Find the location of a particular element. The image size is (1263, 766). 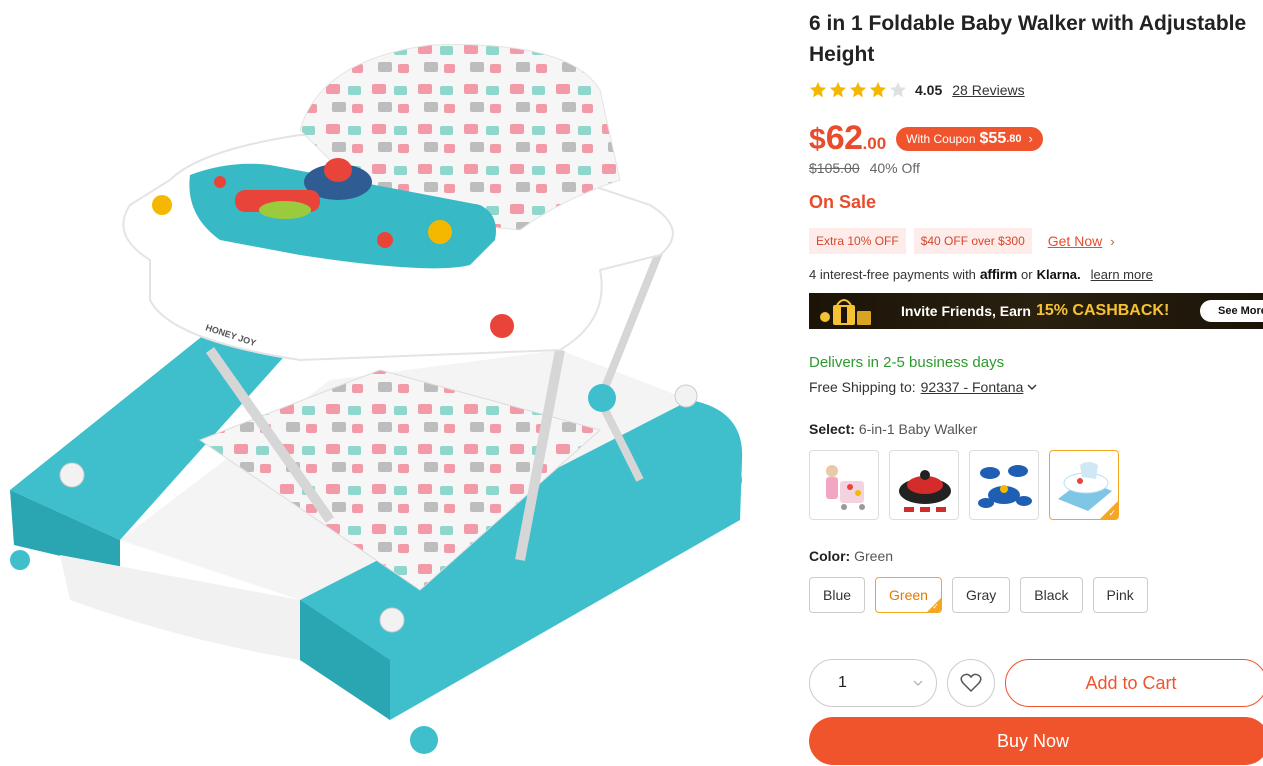

color-option-gray: Gray is located at coordinates (981, 595).